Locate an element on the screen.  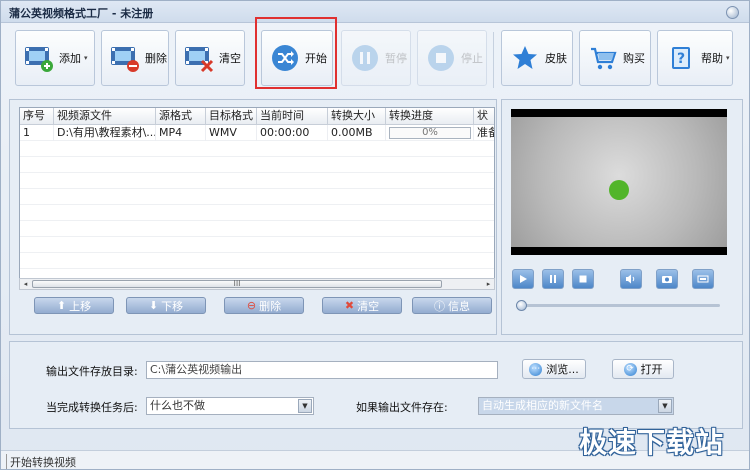
info-label: 信息 is located at coordinates (459, 306).